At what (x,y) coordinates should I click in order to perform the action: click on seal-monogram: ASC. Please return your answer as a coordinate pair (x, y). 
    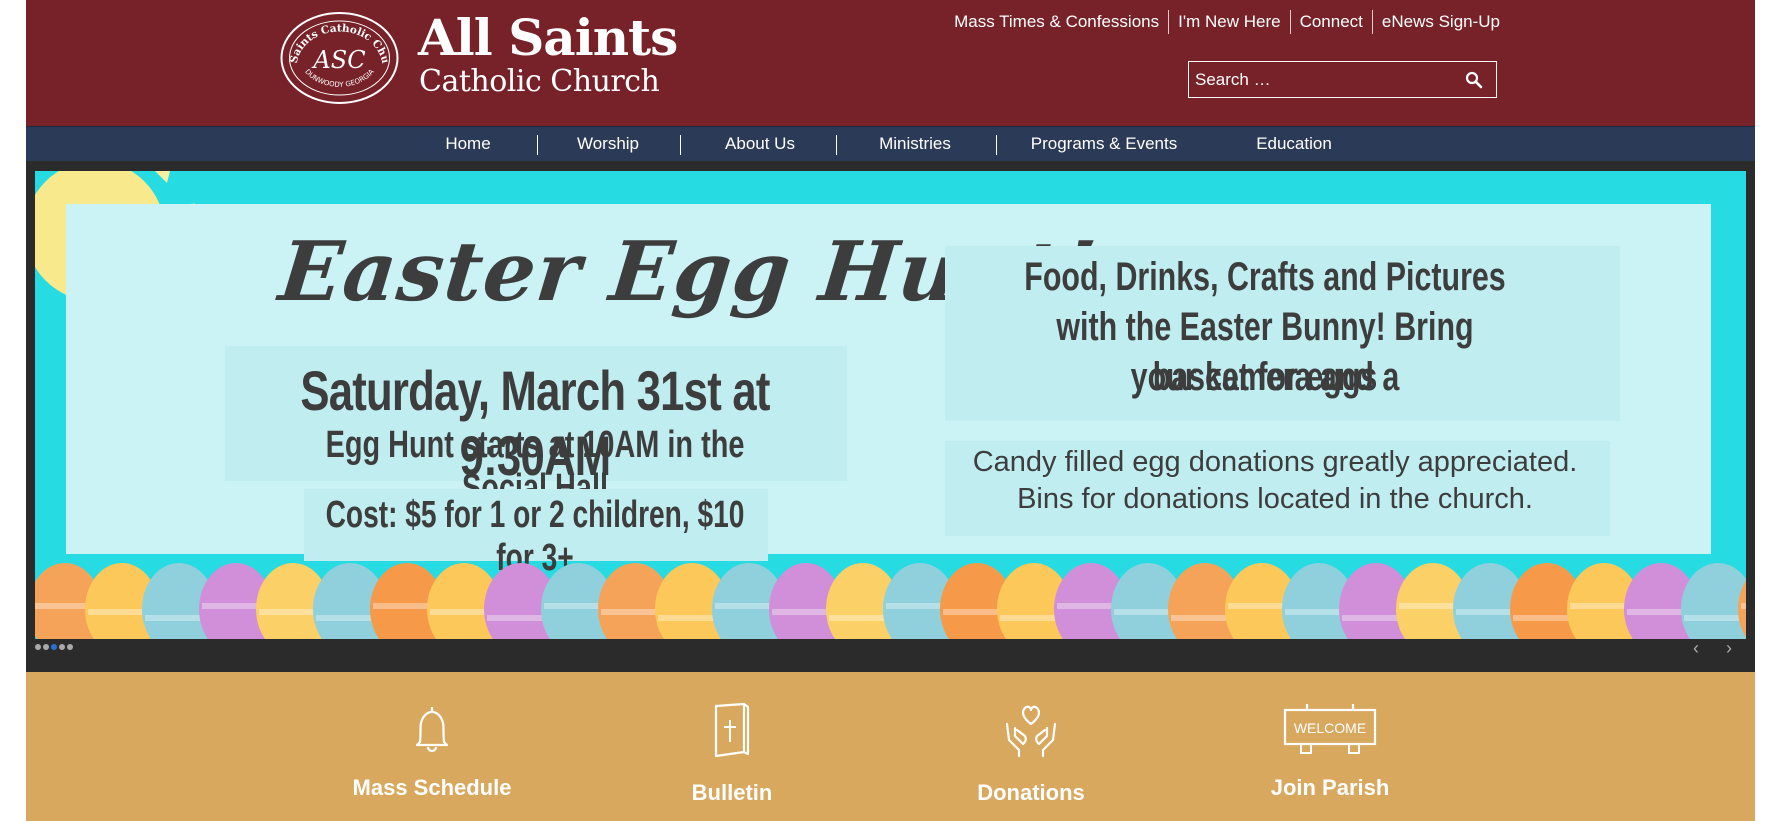
    Looking at the image, I should click on (338, 60).